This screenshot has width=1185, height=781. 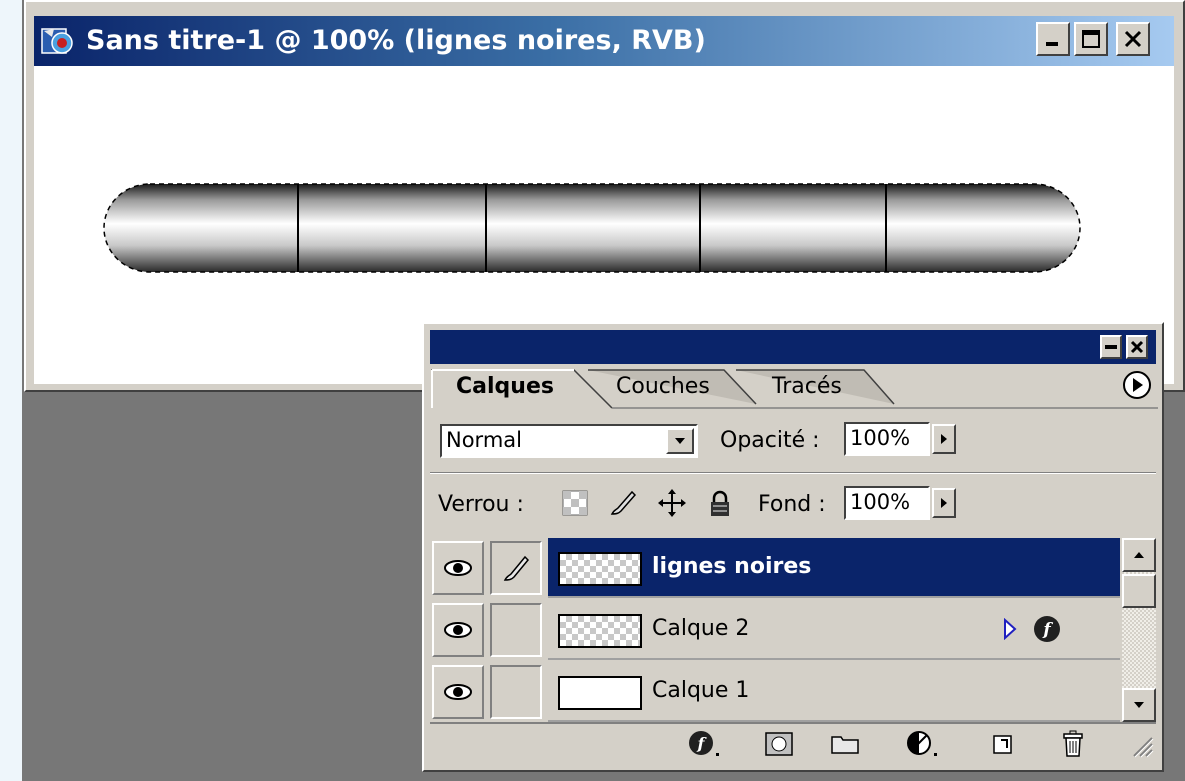 I want to click on layer-style-icon: f, so click(x=704, y=743).